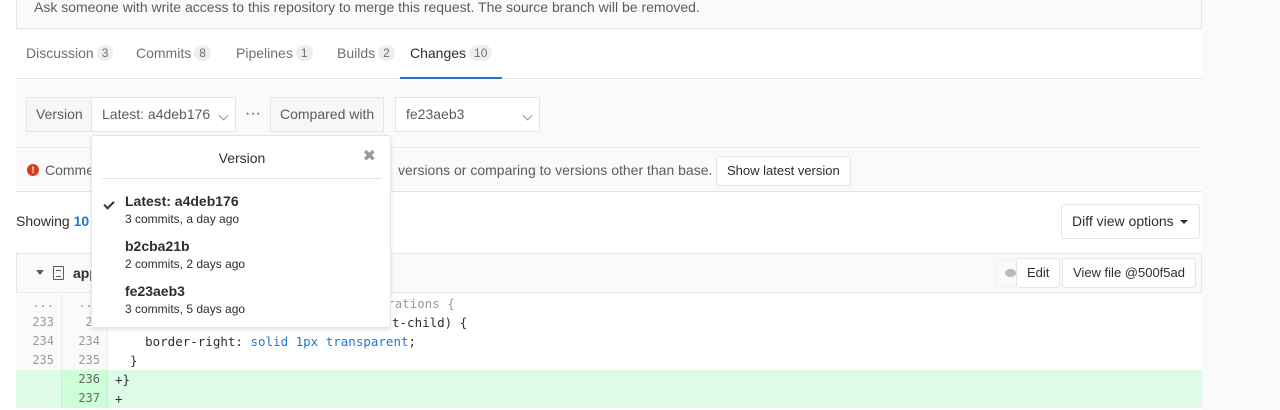  Describe the element at coordinates (70, 170) in the screenshot. I see `warning-text-prefix: Comme` at that location.